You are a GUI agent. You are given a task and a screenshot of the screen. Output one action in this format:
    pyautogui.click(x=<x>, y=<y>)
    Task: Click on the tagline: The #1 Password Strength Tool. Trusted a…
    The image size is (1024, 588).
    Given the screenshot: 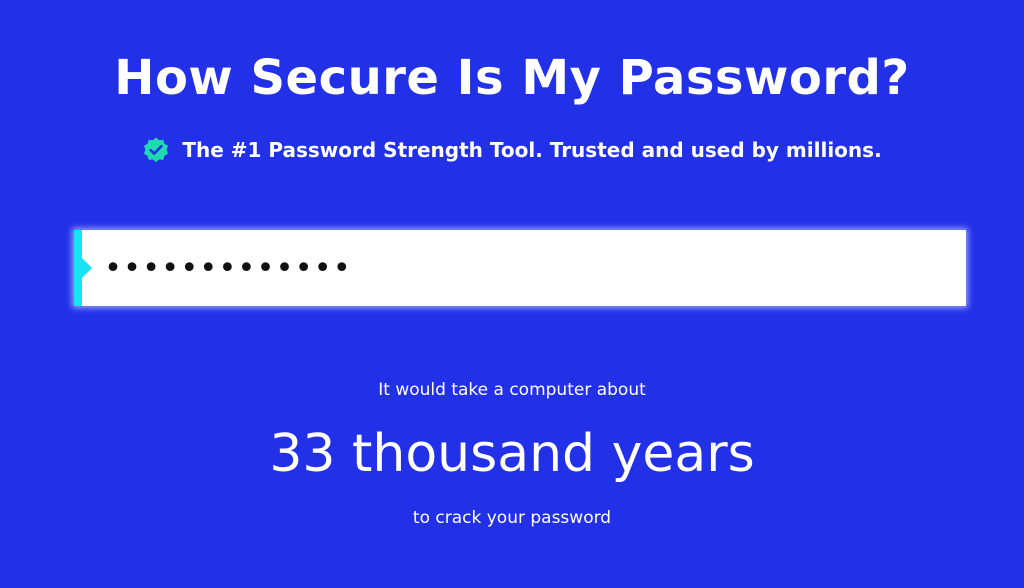 What is the action you would take?
    pyautogui.click(x=512, y=150)
    